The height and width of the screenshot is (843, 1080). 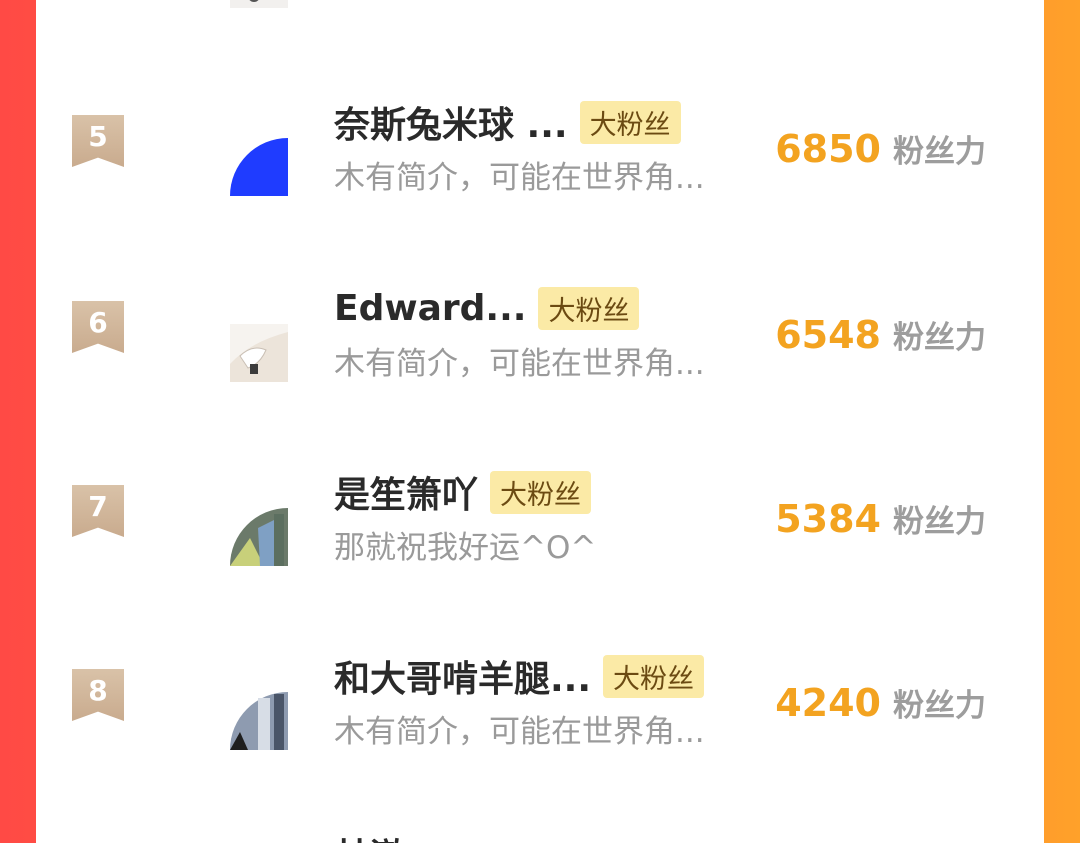 I want to click on ranking-row-partial: 林澈, so click(x=370, y=835).